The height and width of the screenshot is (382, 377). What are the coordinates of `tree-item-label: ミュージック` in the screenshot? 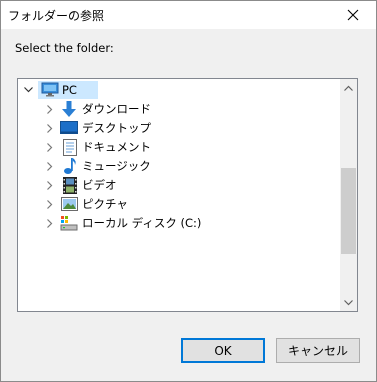 It's located at (116, 166).